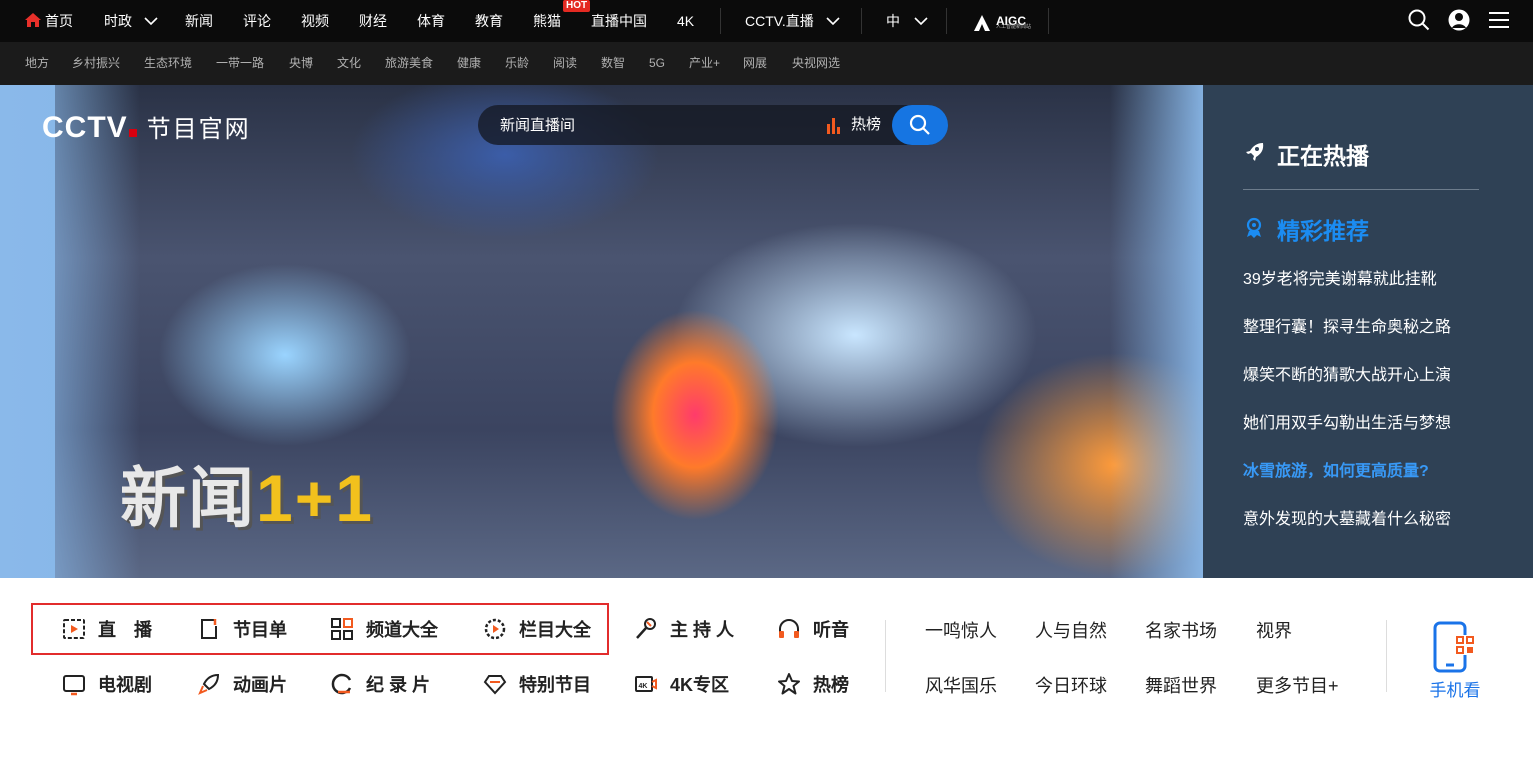 This screenshot has width=1533, height=760. Describe the element at coordinates (96, 63) in the screenshot. I see `subnav-item: 乡村振兴` at that location.